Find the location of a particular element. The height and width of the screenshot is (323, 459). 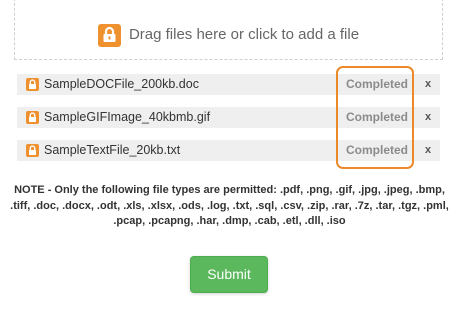

file-name: SampleGIFImage_40kbmb.gif is located at coordinates (127, 117).